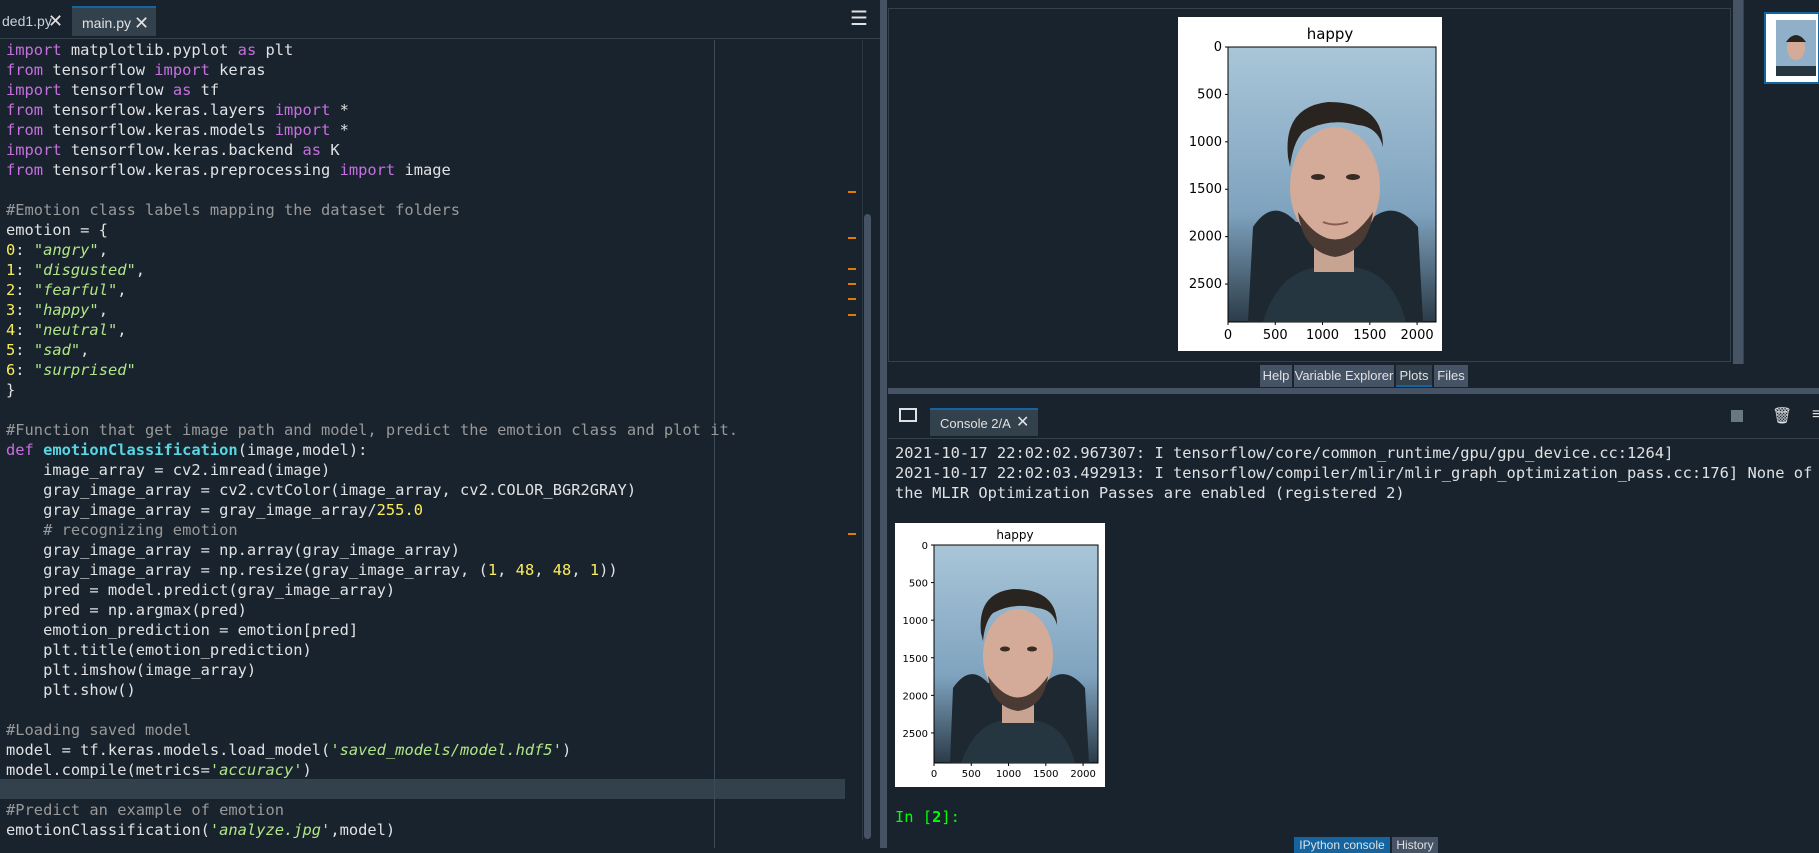 The image size is (1819, 853). Describe the element at coordinates (182, 630) in the screenshot. I see `code-line: emotion_prediction = emotion[pred]` at that location.